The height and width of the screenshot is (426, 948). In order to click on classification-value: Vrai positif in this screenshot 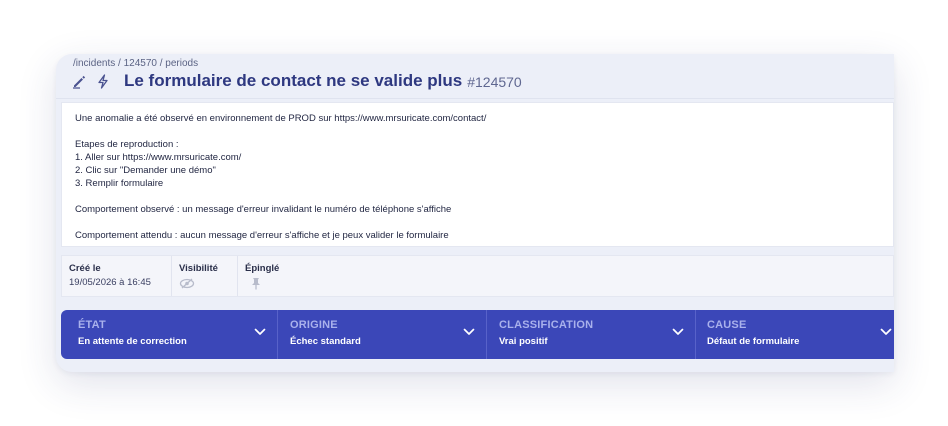, I will do `click(523, 341)`.